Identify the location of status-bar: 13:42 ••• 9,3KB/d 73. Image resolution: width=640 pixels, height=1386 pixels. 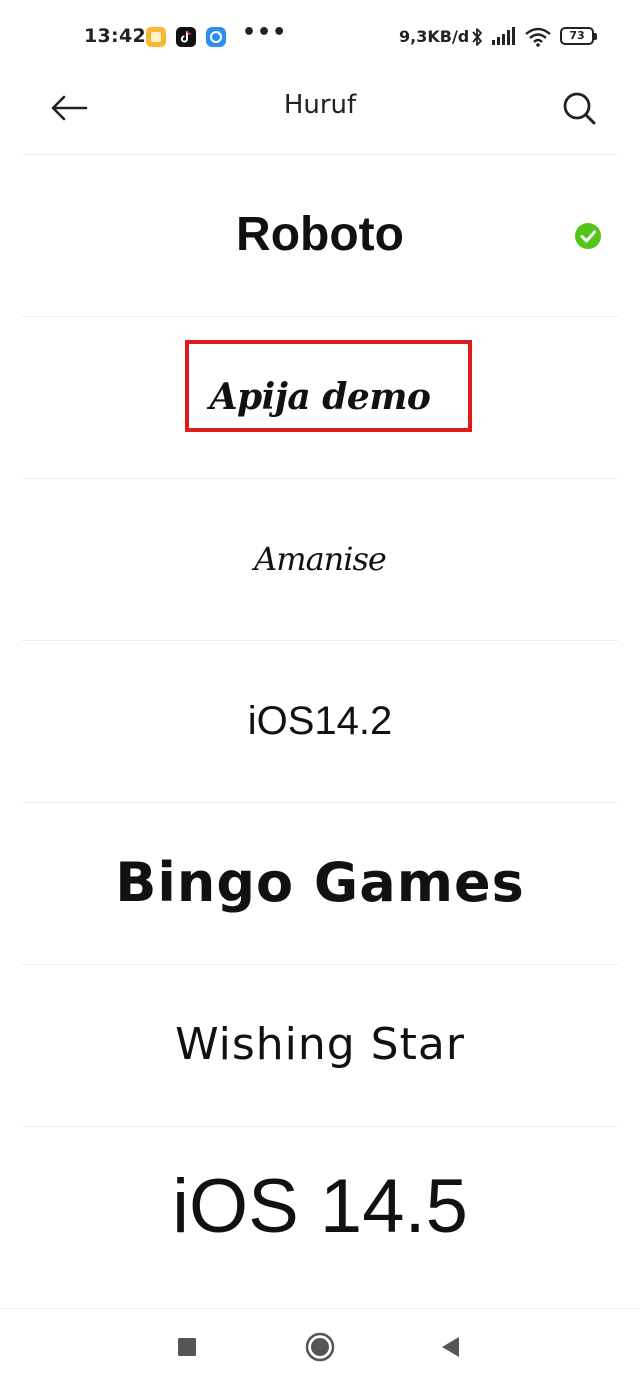
(320, 37).